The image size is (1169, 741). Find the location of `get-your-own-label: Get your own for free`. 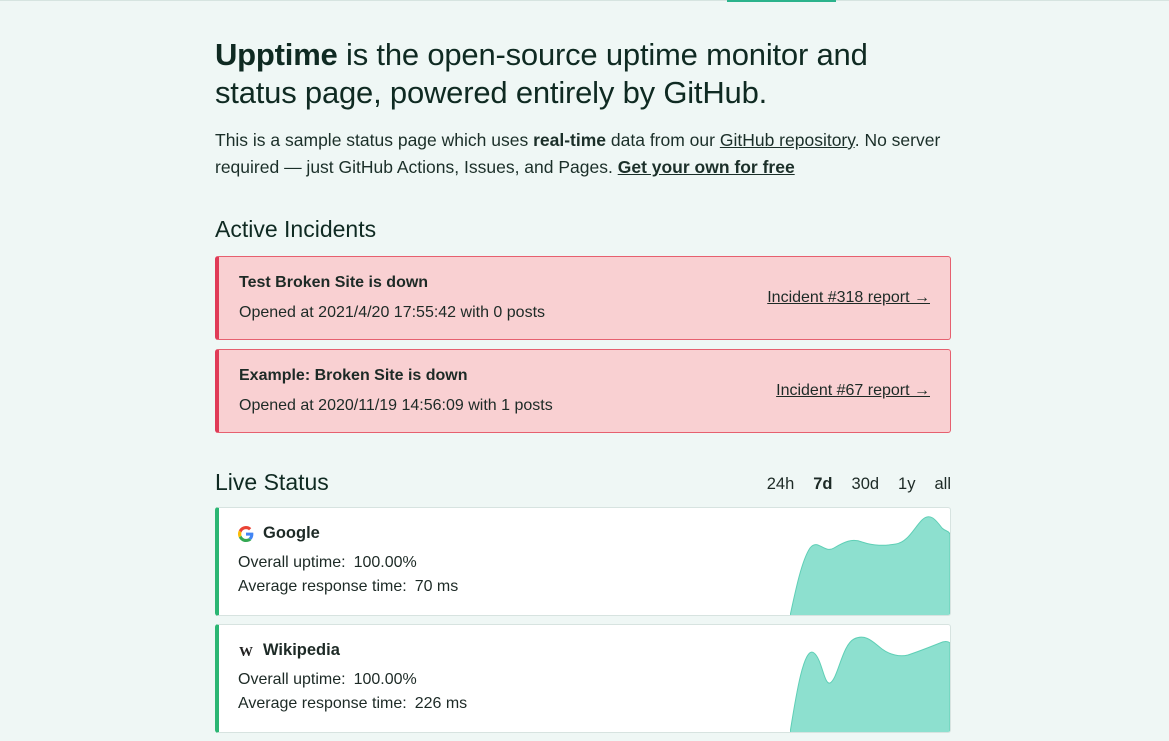

get-your-own-label: Get your own for free is located at coordinates (706, 167).